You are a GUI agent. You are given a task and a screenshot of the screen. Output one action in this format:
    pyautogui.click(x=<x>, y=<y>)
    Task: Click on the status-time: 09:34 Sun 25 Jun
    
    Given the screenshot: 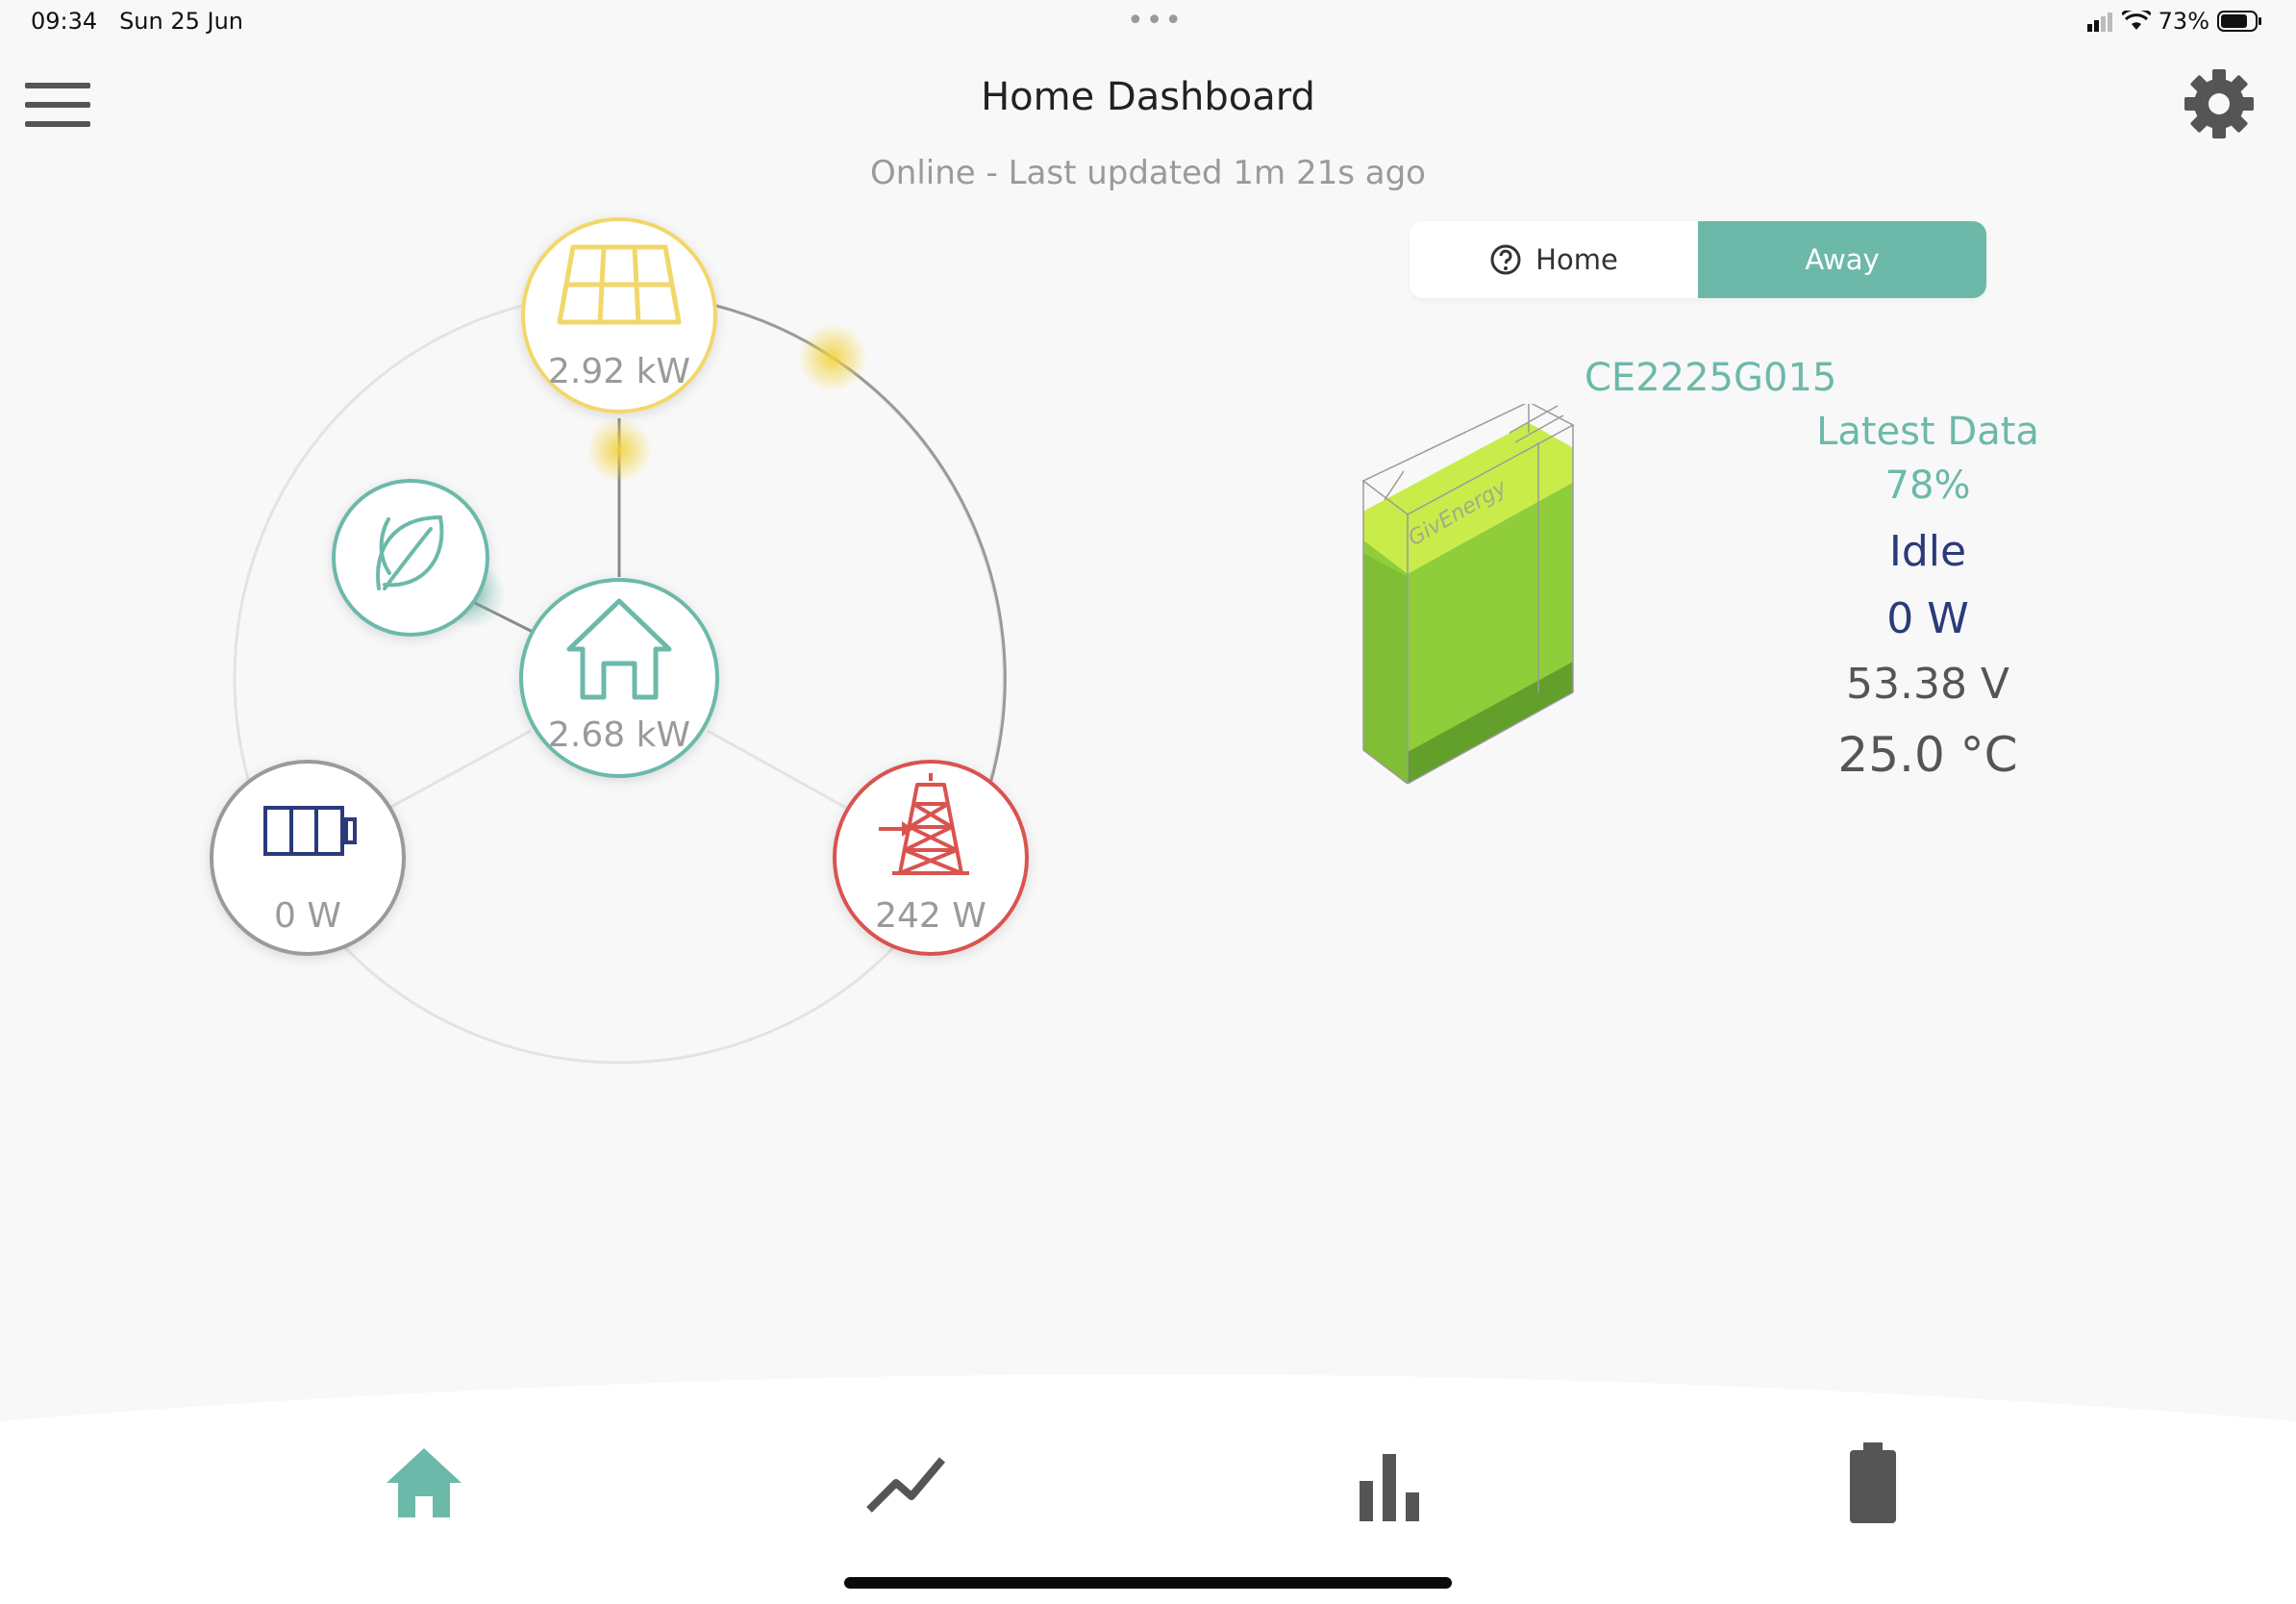 What is the action you would take?
    pyautogui.click(x=137, y=21)
    